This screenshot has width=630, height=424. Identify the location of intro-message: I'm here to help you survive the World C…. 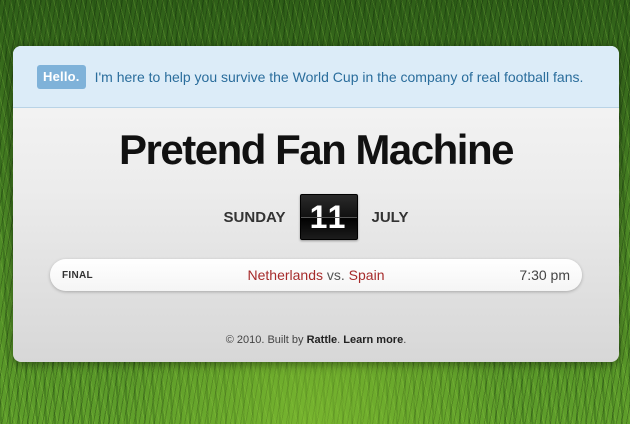
(339, 76).